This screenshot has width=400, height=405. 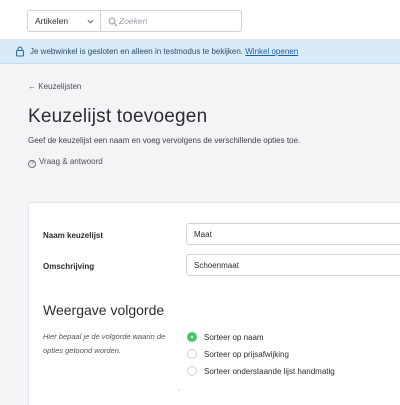 I want to click on help-link-label: Vraag & antwoord, so click(x=71, y=161).